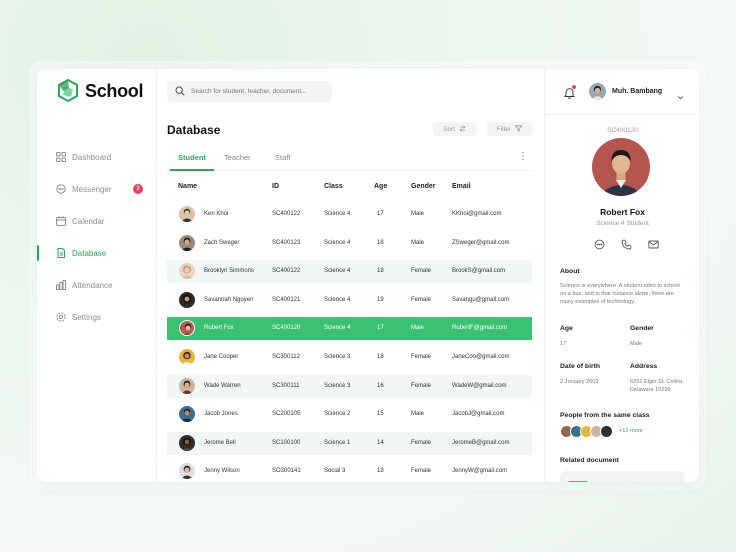 This screenshot has height=552, width=736. What do you see at coordinates (644, 366) in the screenshot?
I see `address-label: Address` at bounding box center [644, 366].